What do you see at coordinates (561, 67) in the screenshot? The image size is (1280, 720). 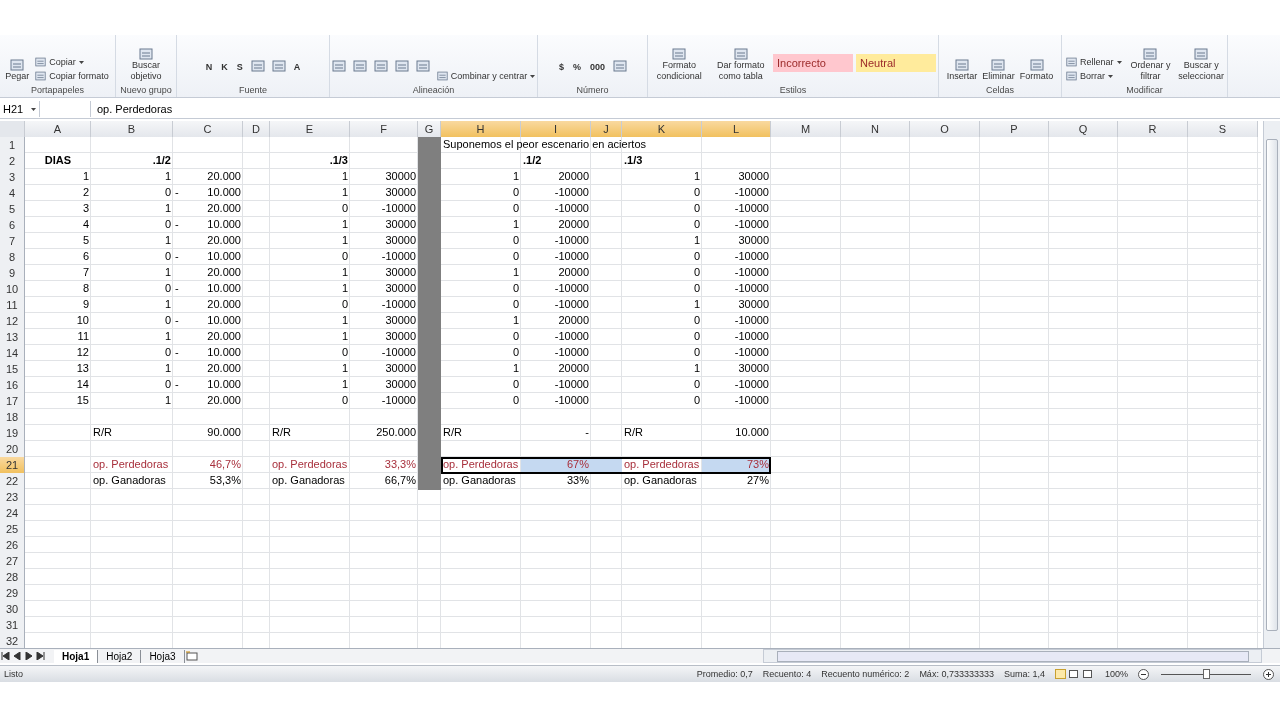 I see `format-button: $` at bounding box center [561, 67].